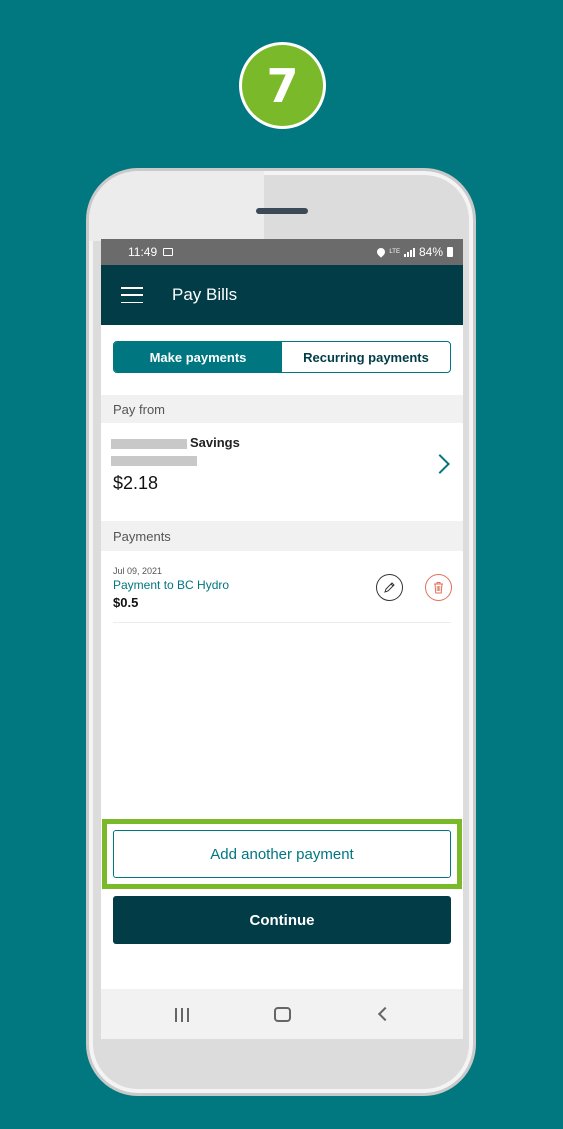  What do you see at coordinates (171, 585) in the screenshot?
I see `payment-description: Payment to BC Hydro` at bounding box center [171, 585].